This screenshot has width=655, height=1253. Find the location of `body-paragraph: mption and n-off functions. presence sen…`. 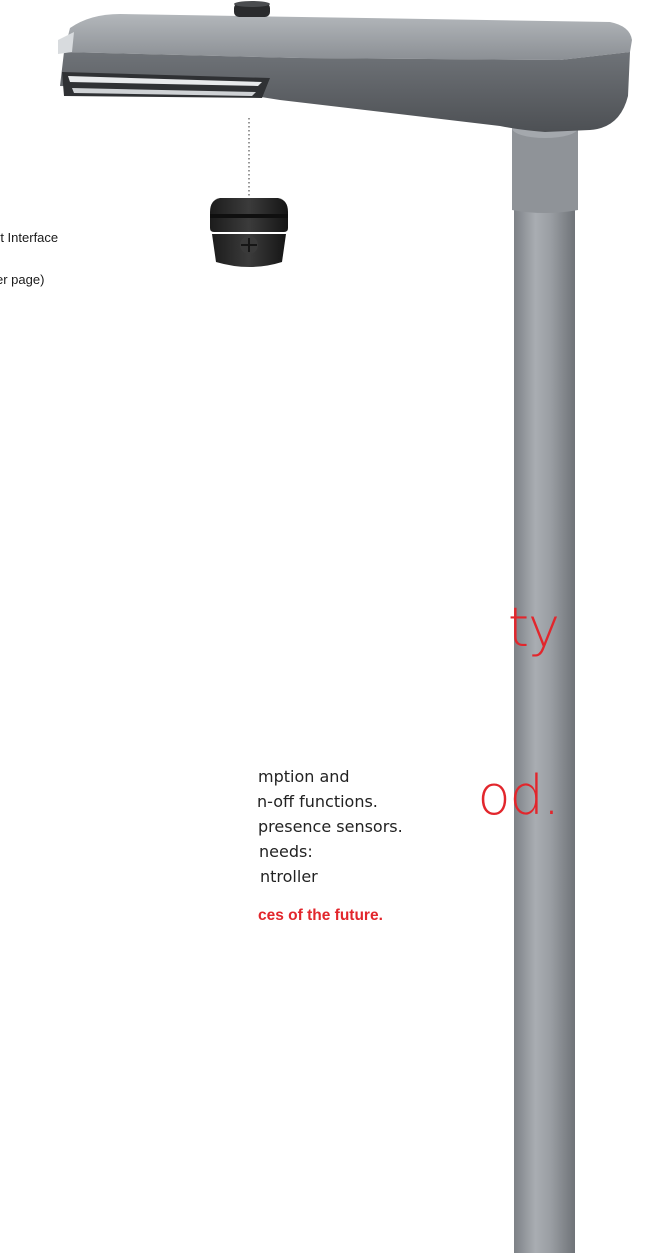

body-paragraph: mption and n-off functions. presence sen… is located at coordinates (210, 826).